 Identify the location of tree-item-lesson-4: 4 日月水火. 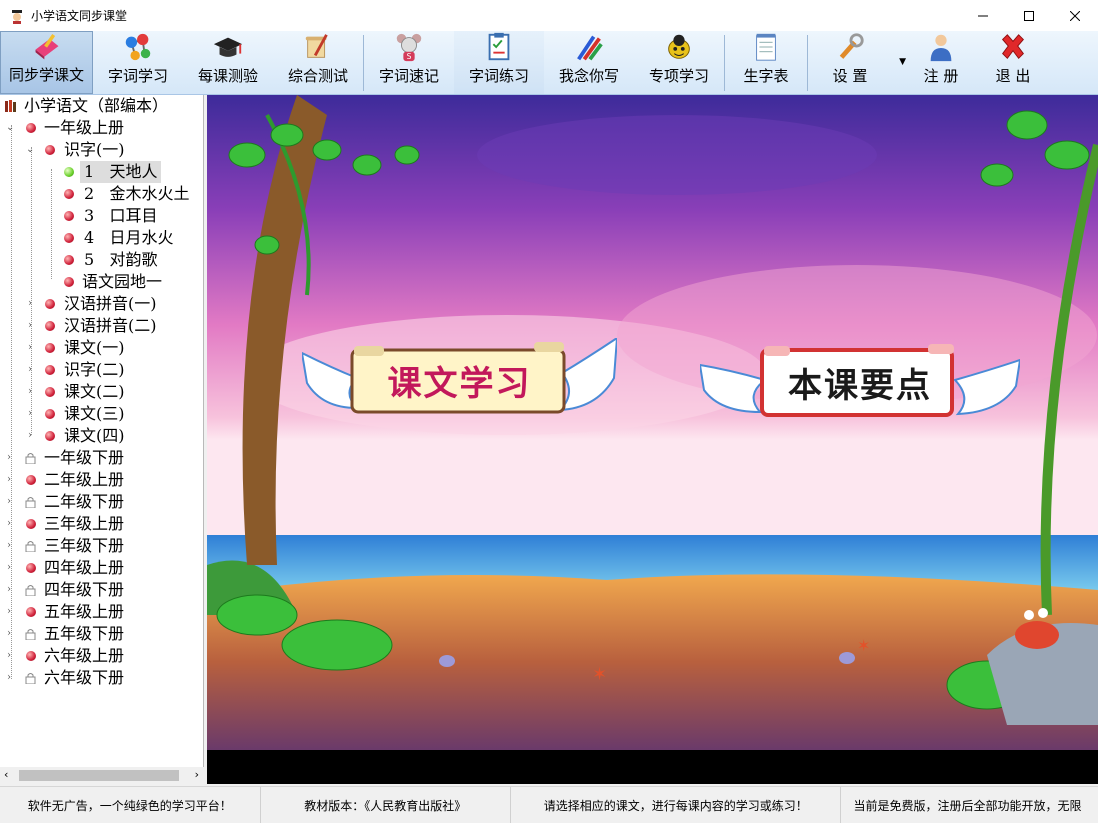
(101, 238).